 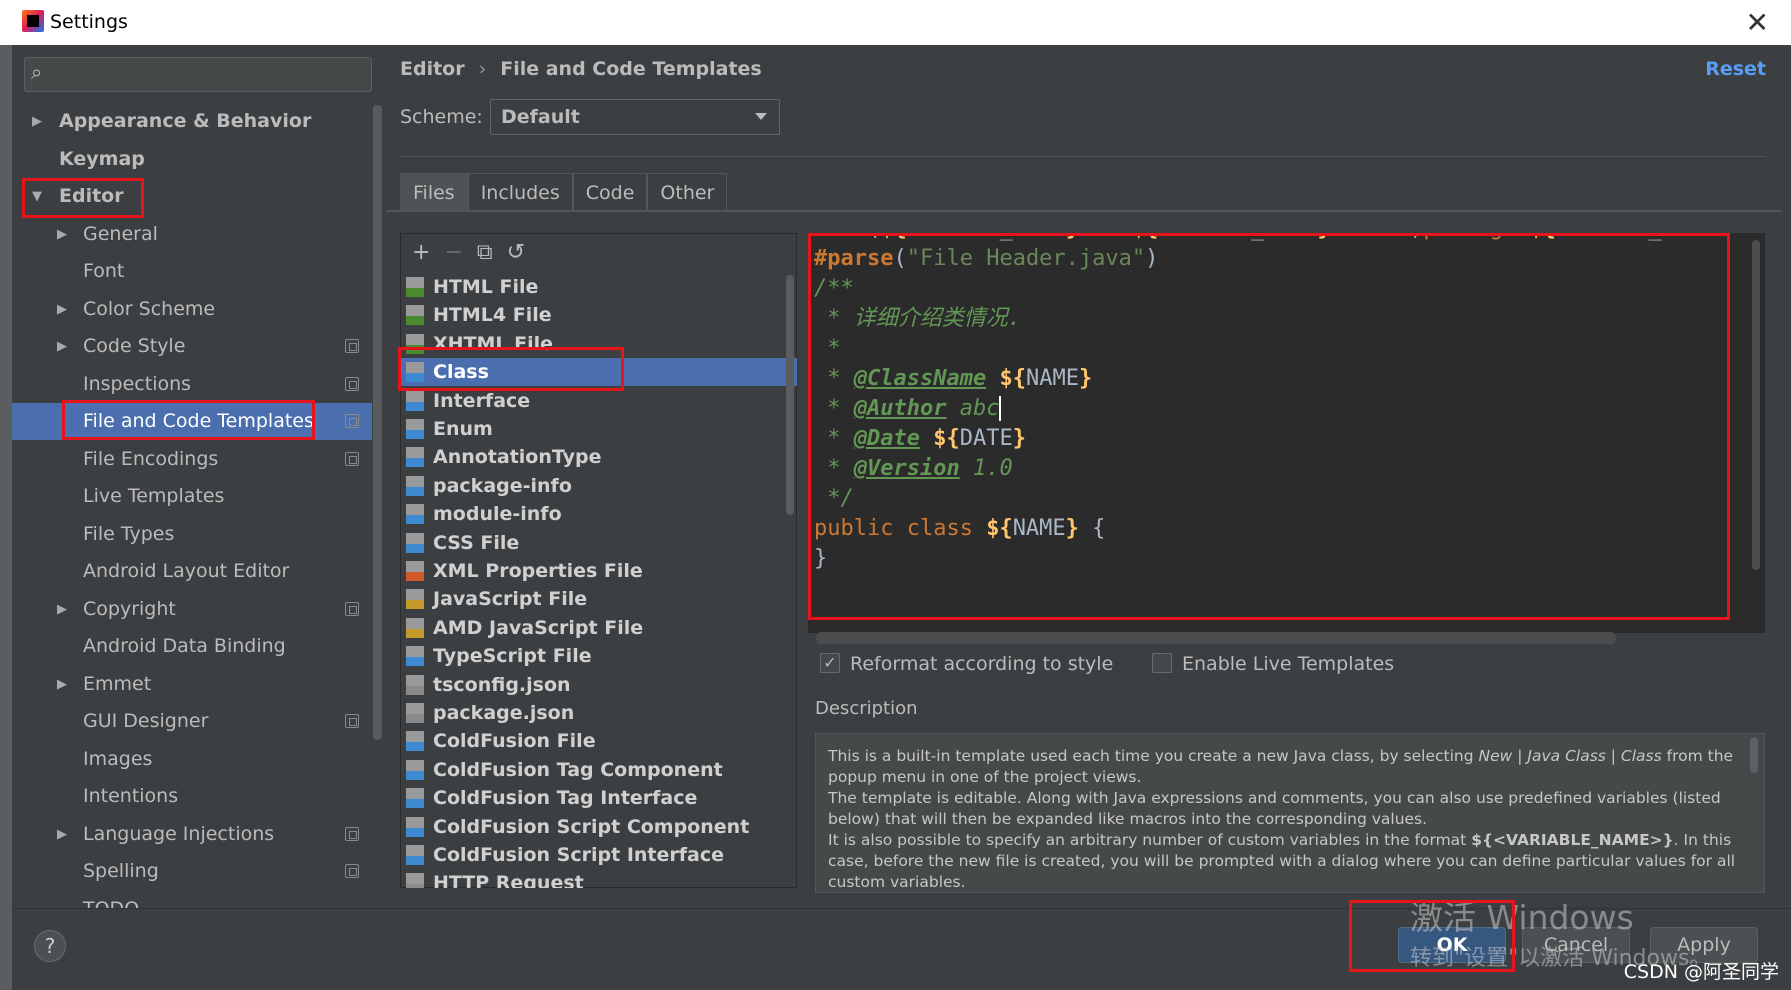 I want to click on code-line-3: /**, so click(x=834, y=288).